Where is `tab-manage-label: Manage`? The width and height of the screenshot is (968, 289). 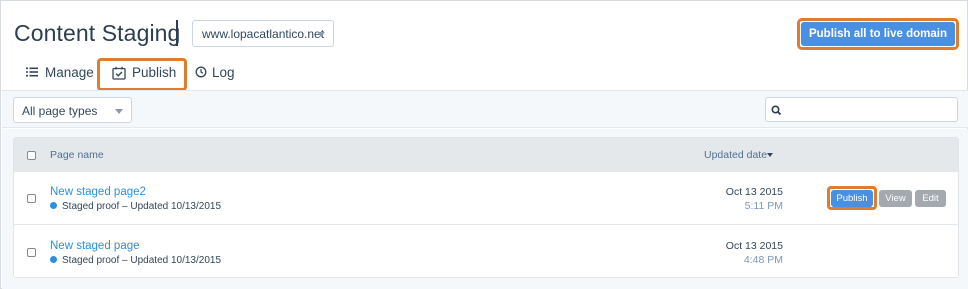 tab-manage-label: Manage is located at coordinates (69, 72).